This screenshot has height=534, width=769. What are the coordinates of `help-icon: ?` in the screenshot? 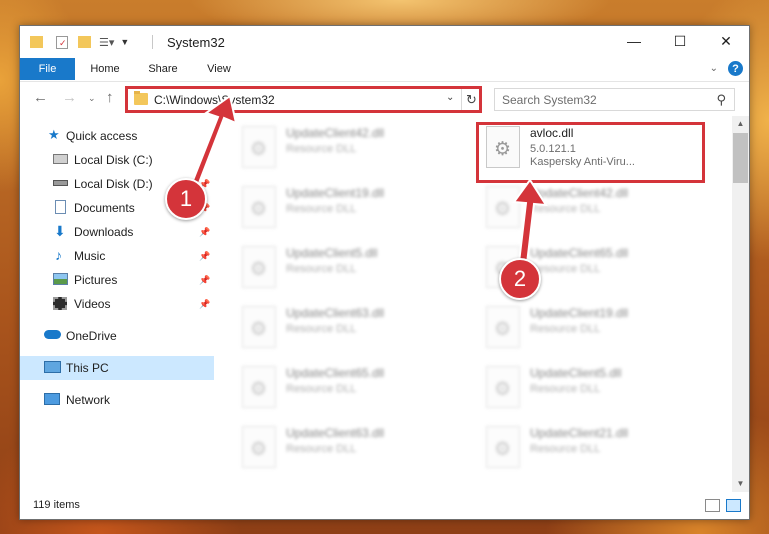 It's located at (735, 68).